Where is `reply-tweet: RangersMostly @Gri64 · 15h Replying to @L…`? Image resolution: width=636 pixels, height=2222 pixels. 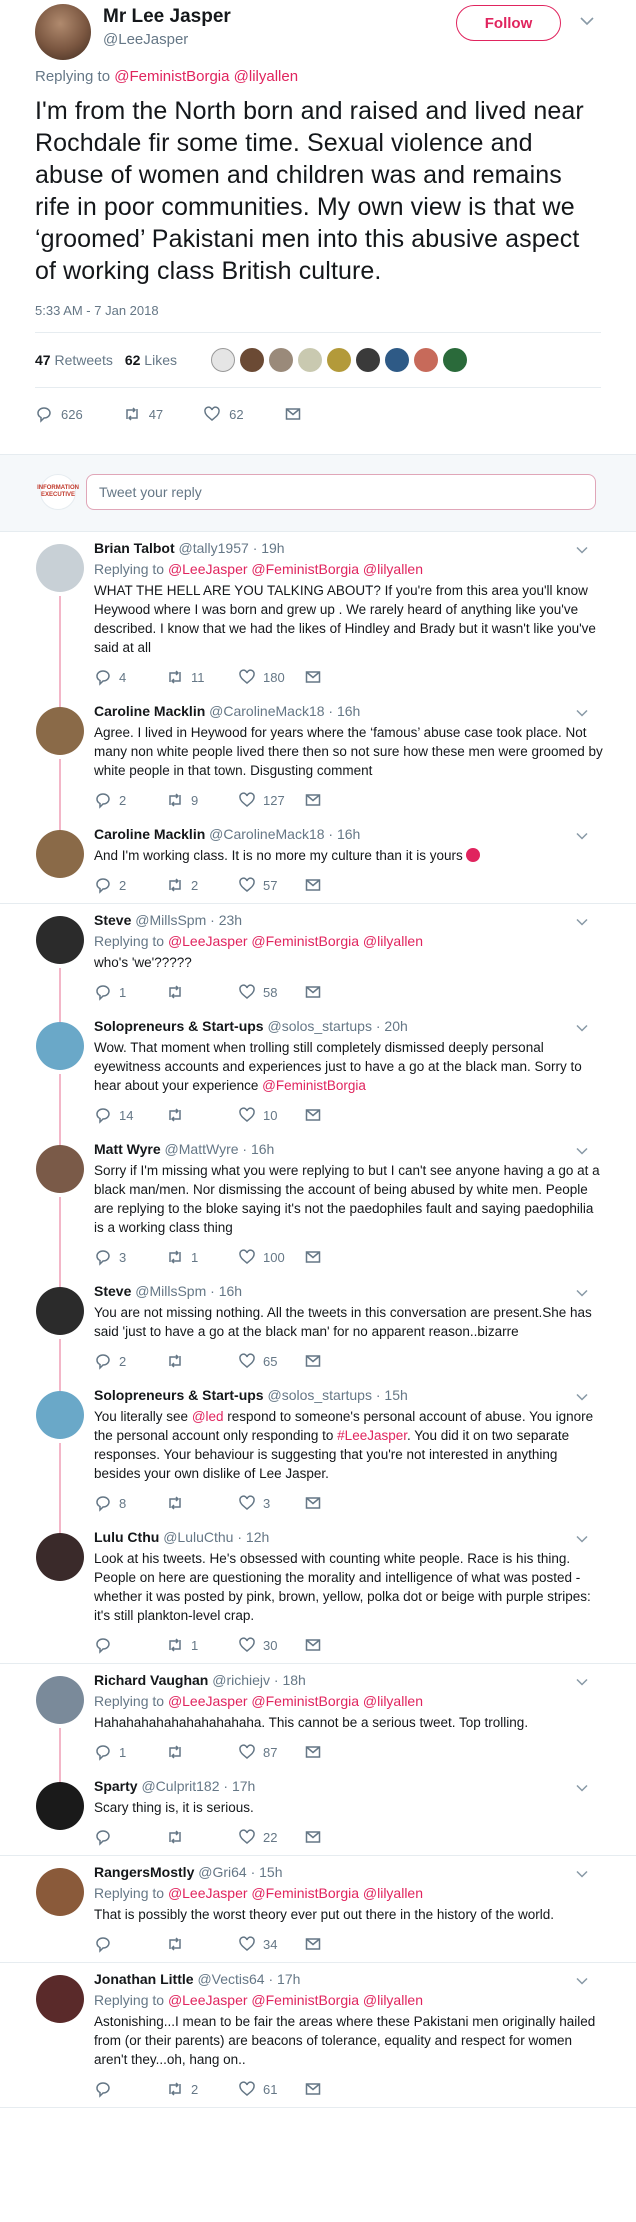
reply-tweet: RangersMostly @Gri64 · 15h Replying to @L… is located at coordinates (318, 1909).